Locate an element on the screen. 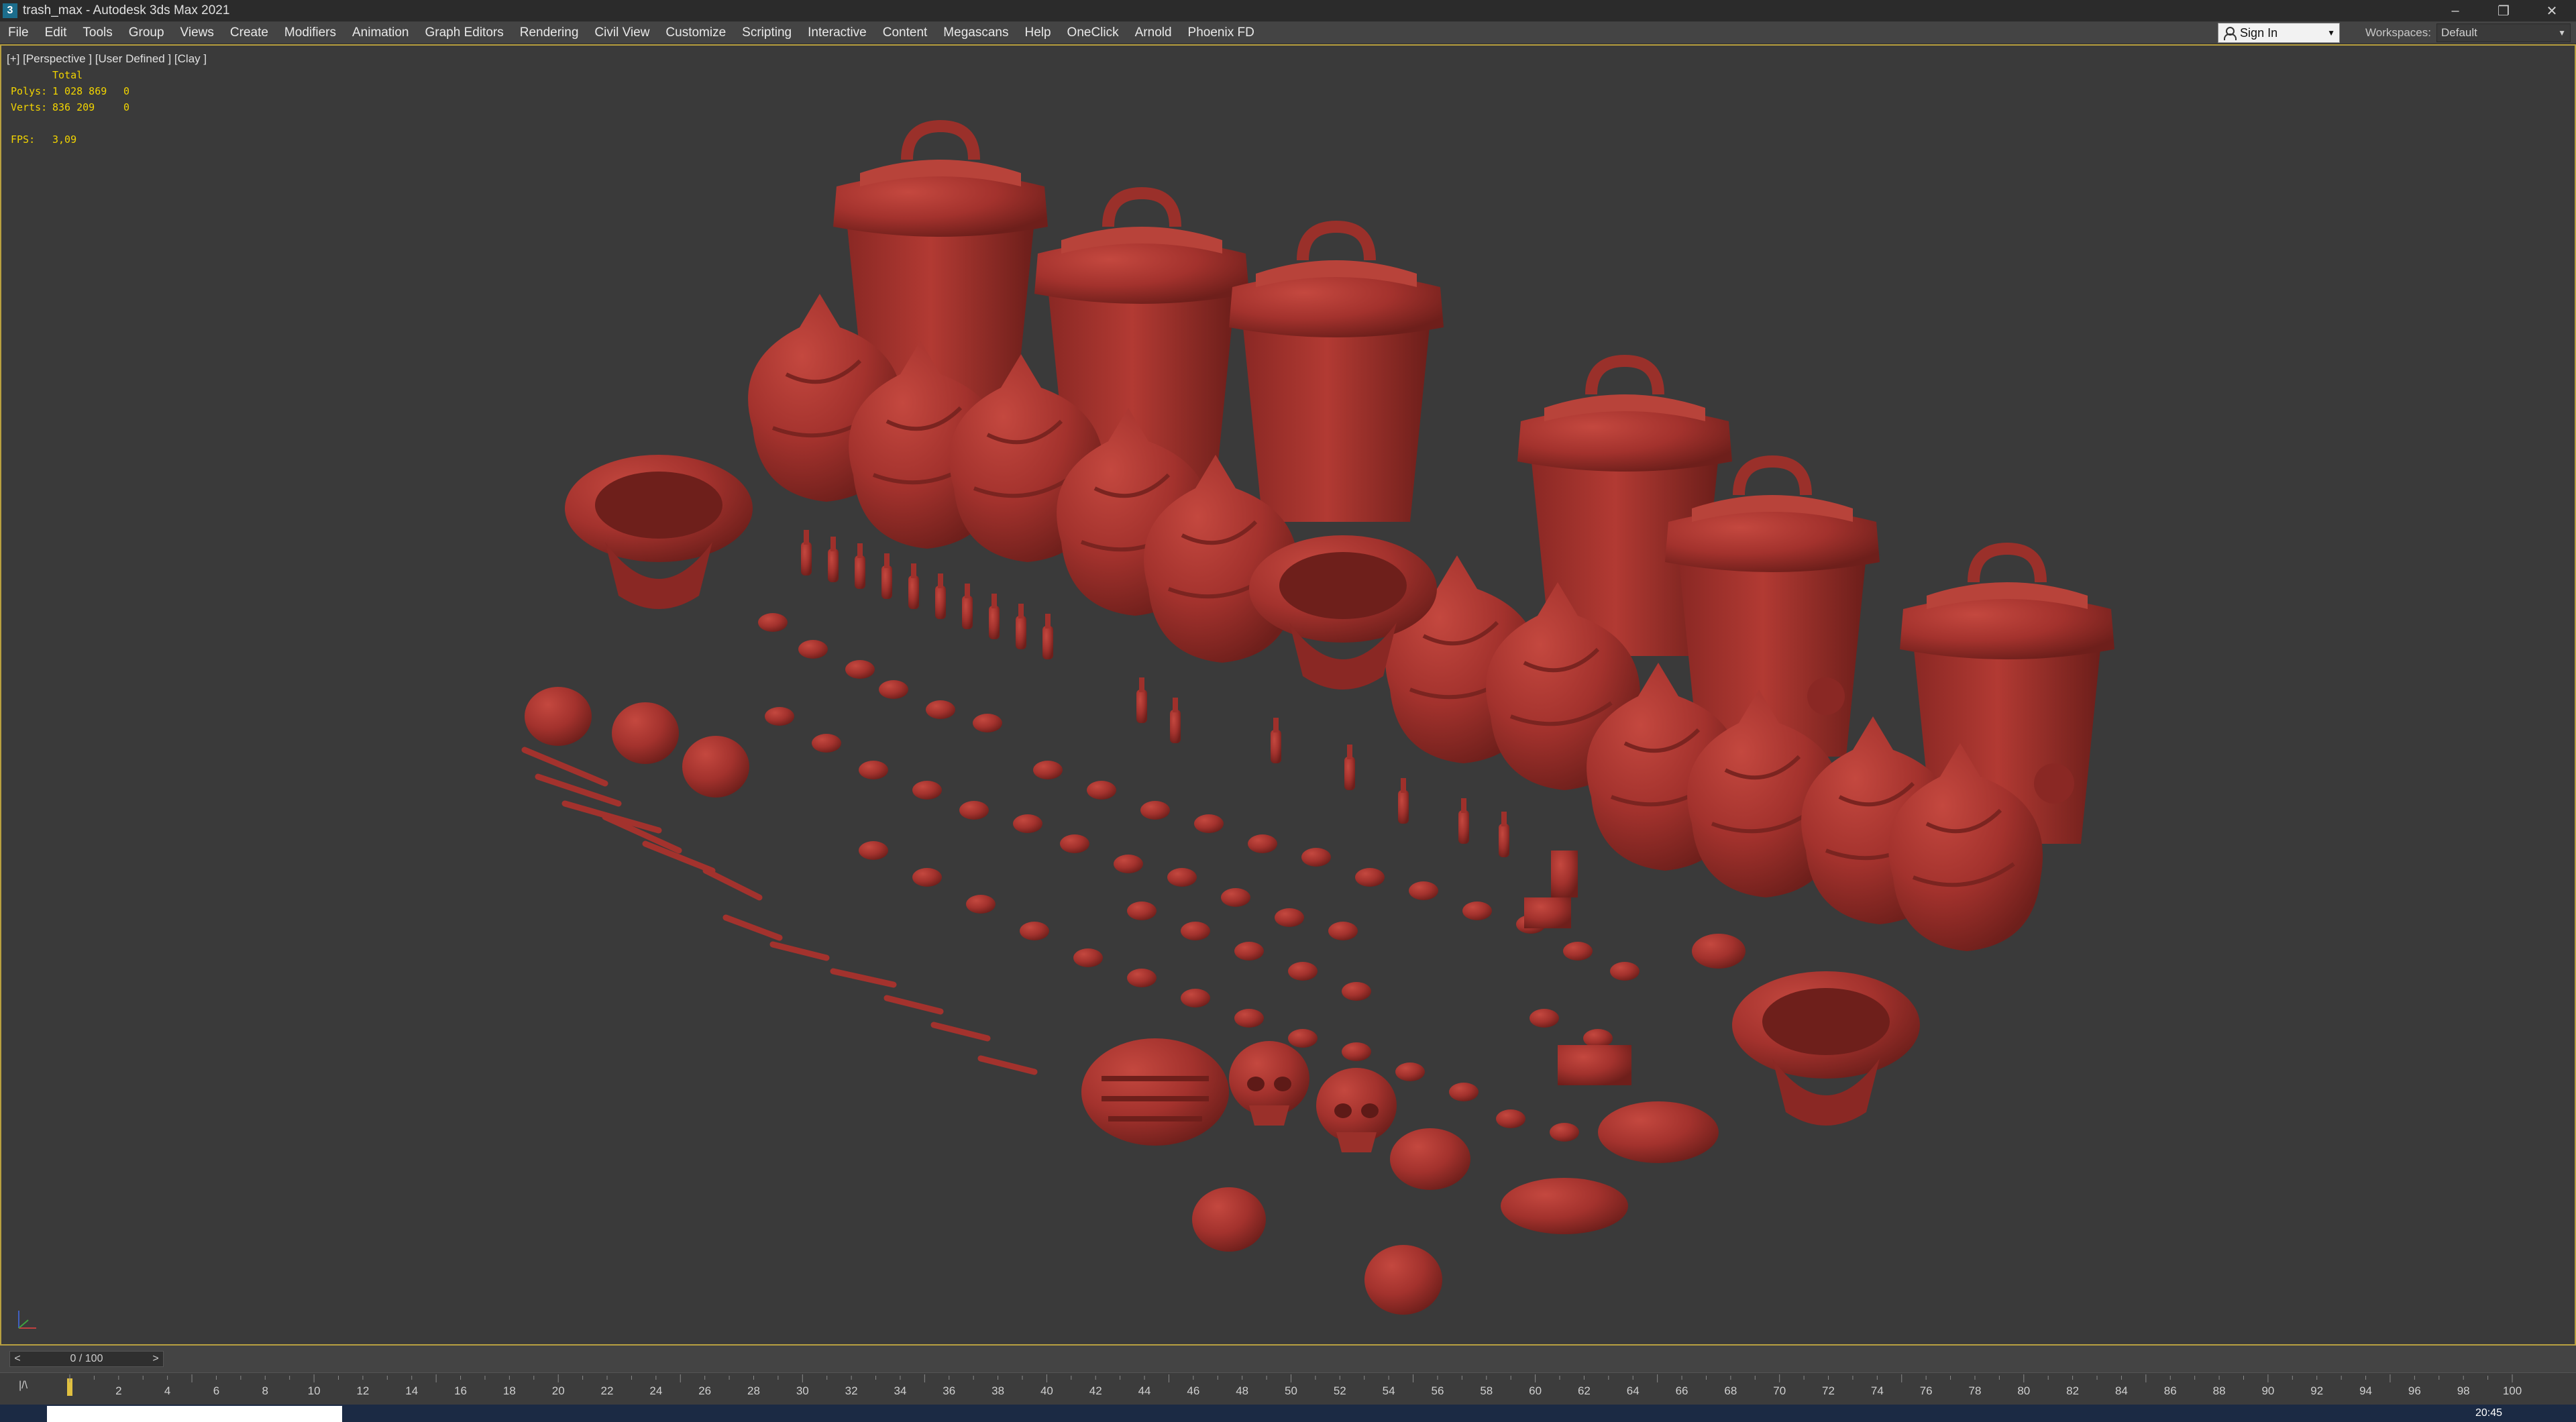  track-tick-label: 16 is located at coordinates (460, 1390).